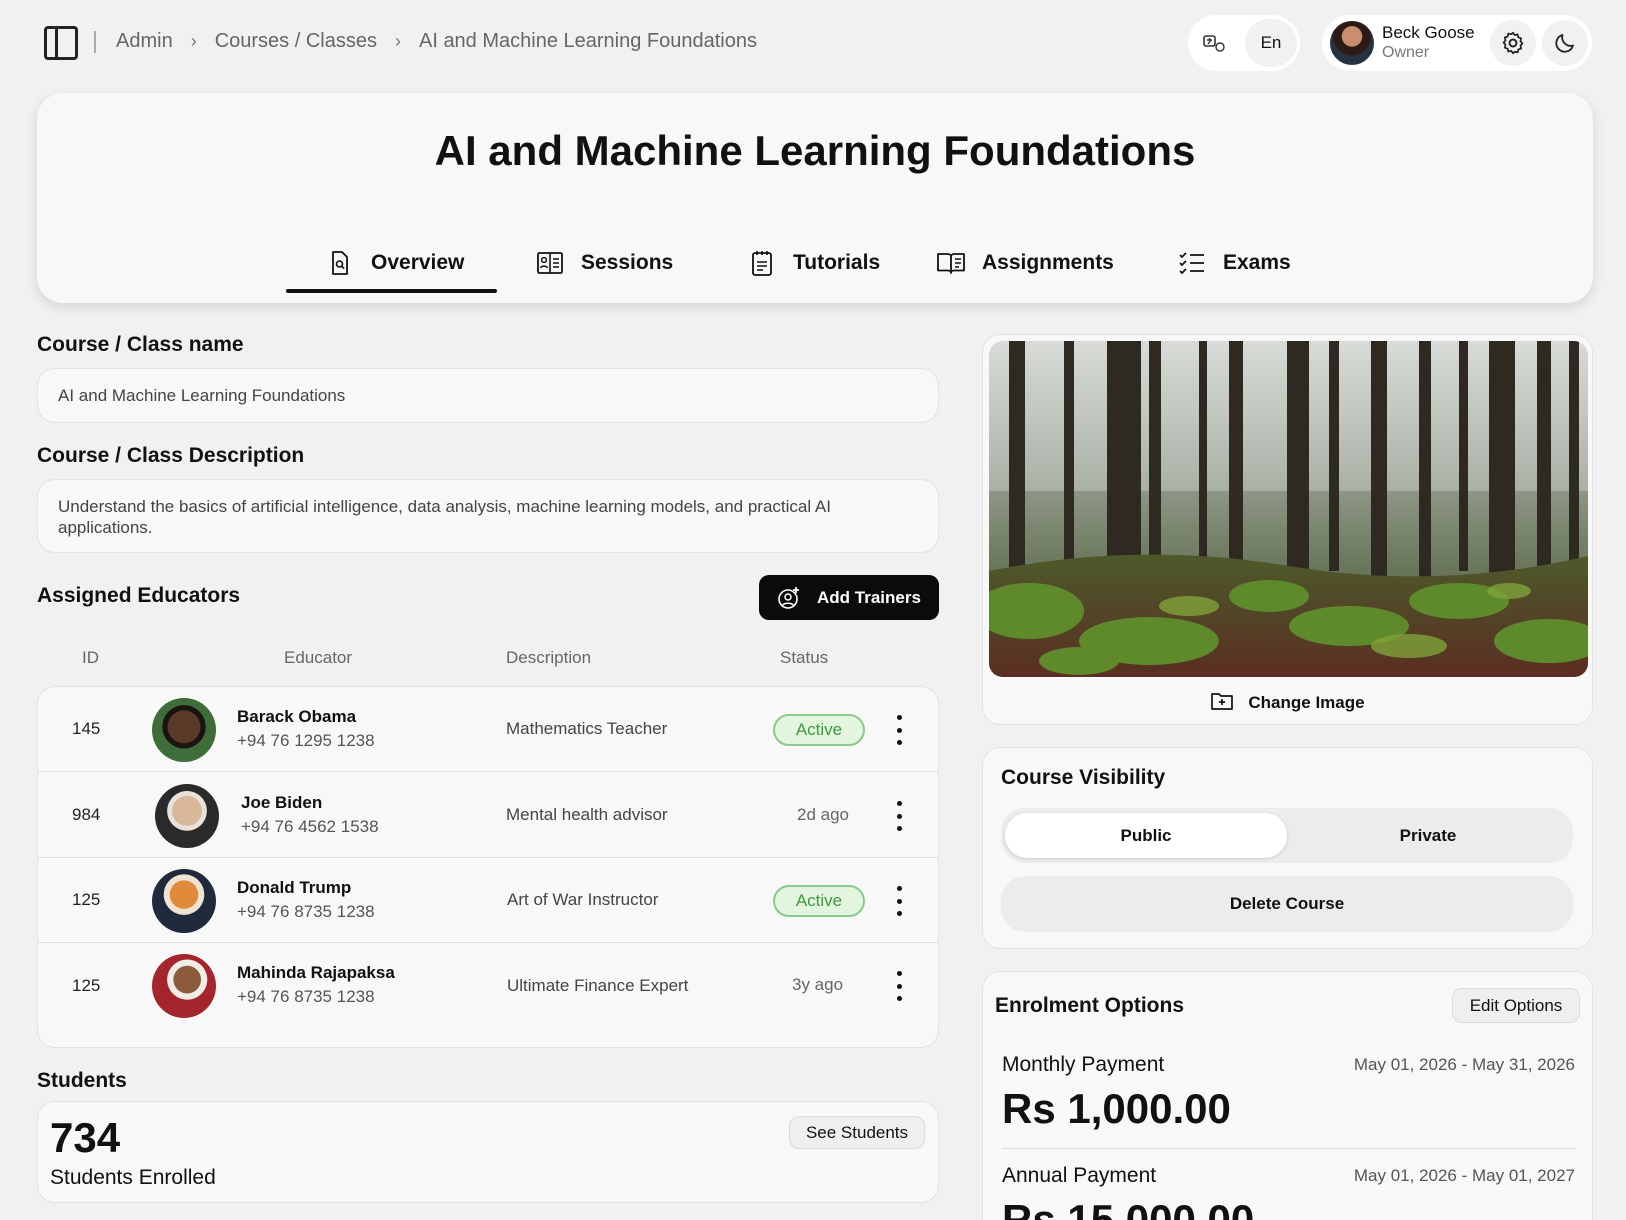 The image size is (1626, 1220). What do you see at coordinates (1222, 702) in the screenshot?
I see `add-folder-icon` at bounding box center [1222, 702].